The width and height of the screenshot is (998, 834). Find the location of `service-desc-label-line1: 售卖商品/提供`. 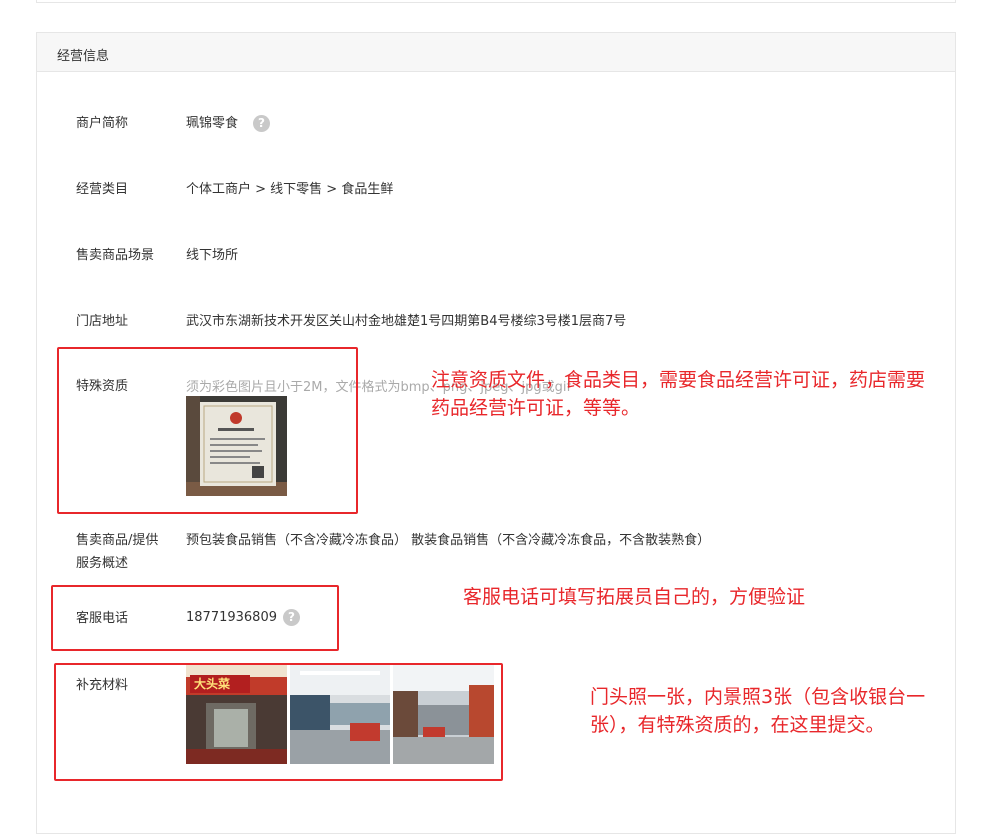

service-desc-label-line1: 售卖商品/提供 is located at coordinates (117, 540).